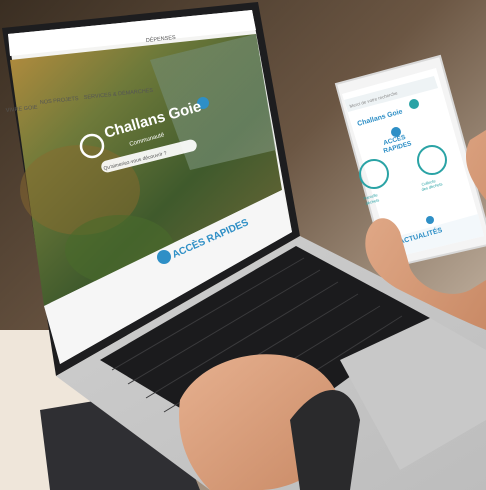  I want to click on phone-search-icon, so click(414, 104).